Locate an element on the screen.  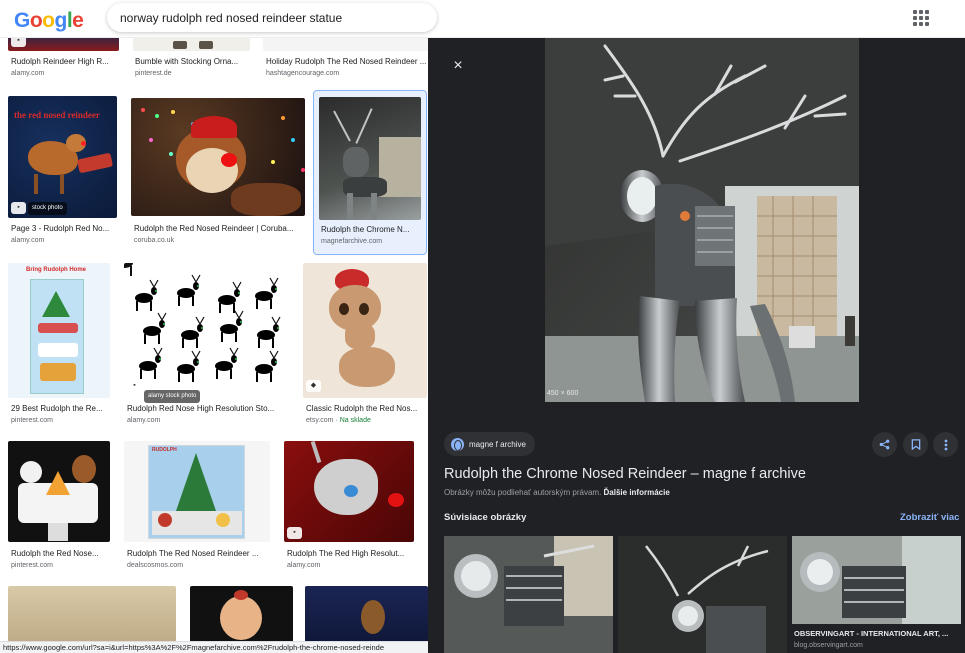
result-card: Rudolph the Red Nose... pinterest.com is located at coordinates (59, 507).